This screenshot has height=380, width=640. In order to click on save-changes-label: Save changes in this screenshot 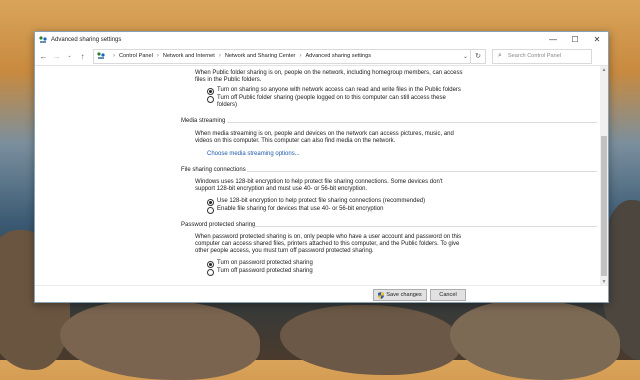, I will do `click(404, 295)`.